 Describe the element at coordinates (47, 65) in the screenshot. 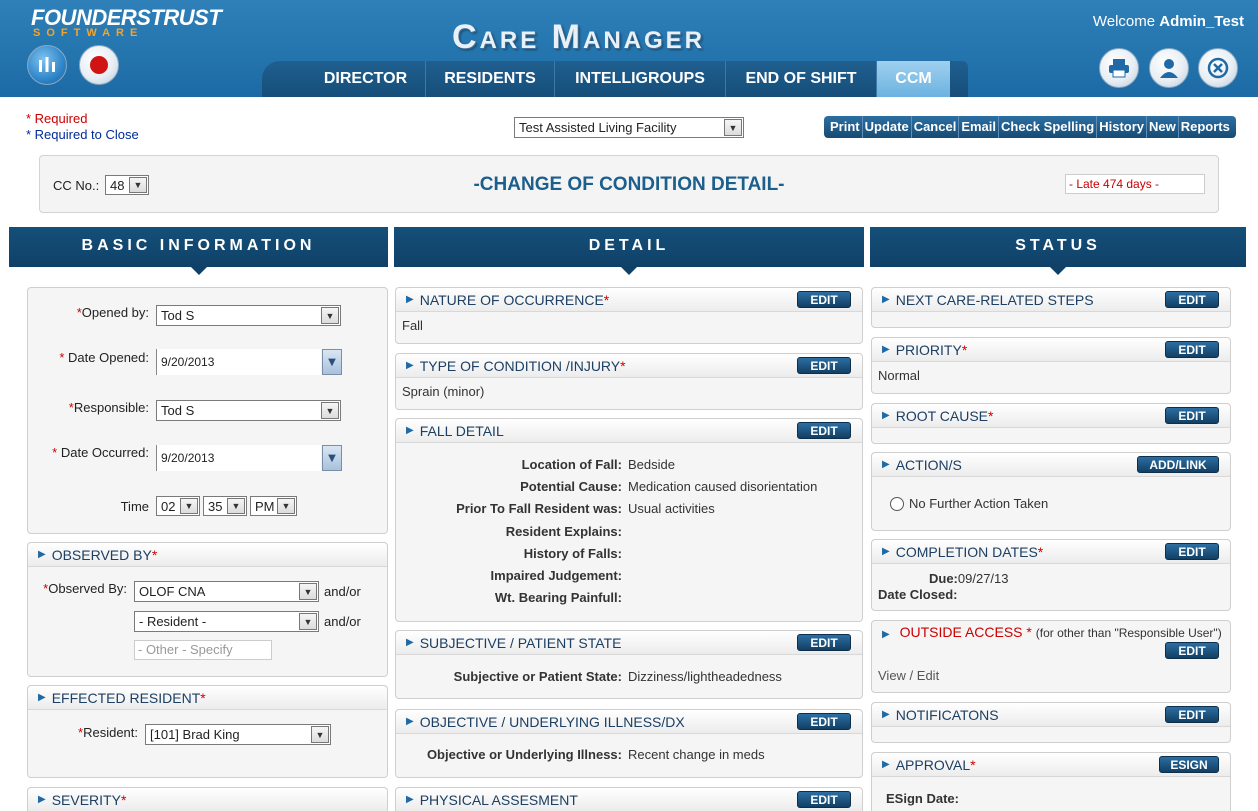

I see `dashboard-button` at that location.